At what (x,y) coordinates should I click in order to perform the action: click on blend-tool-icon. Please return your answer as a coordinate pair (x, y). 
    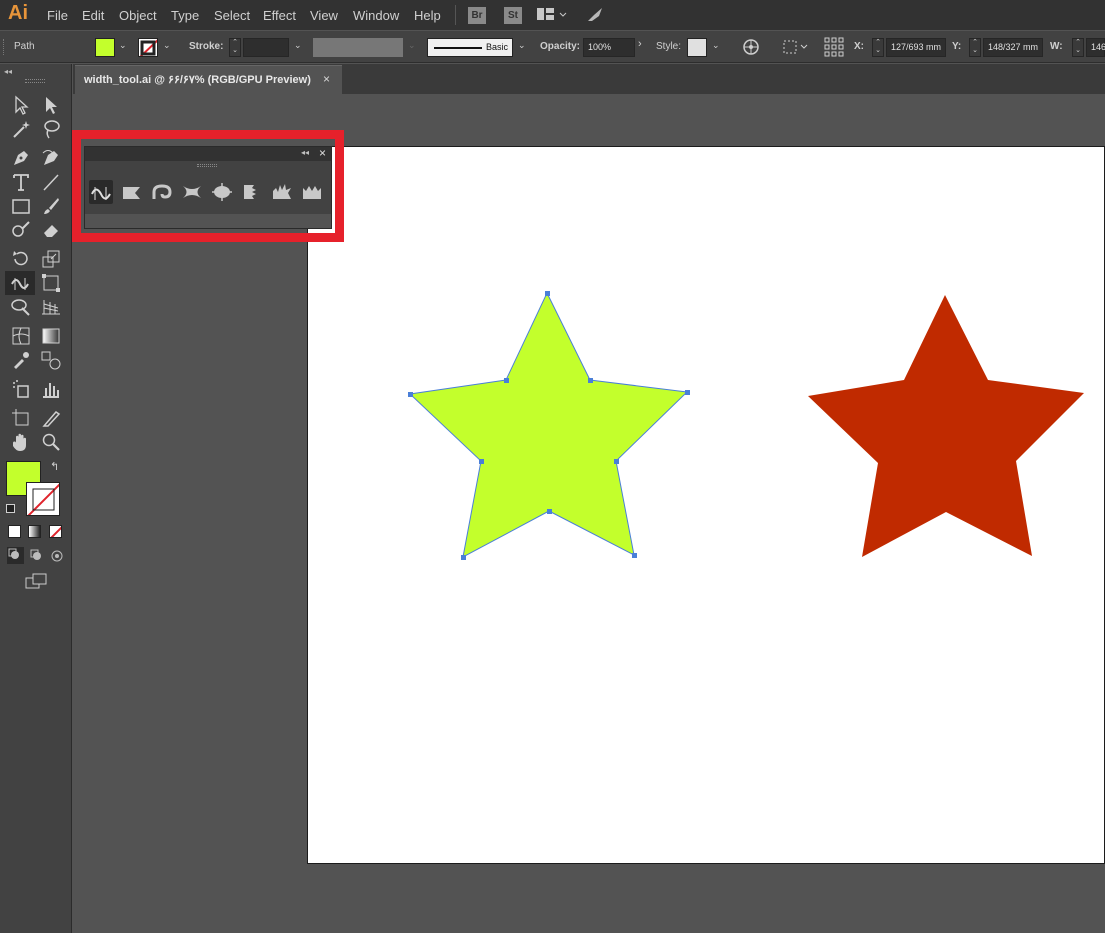
    Looking at the image, I should click on (51, 360).